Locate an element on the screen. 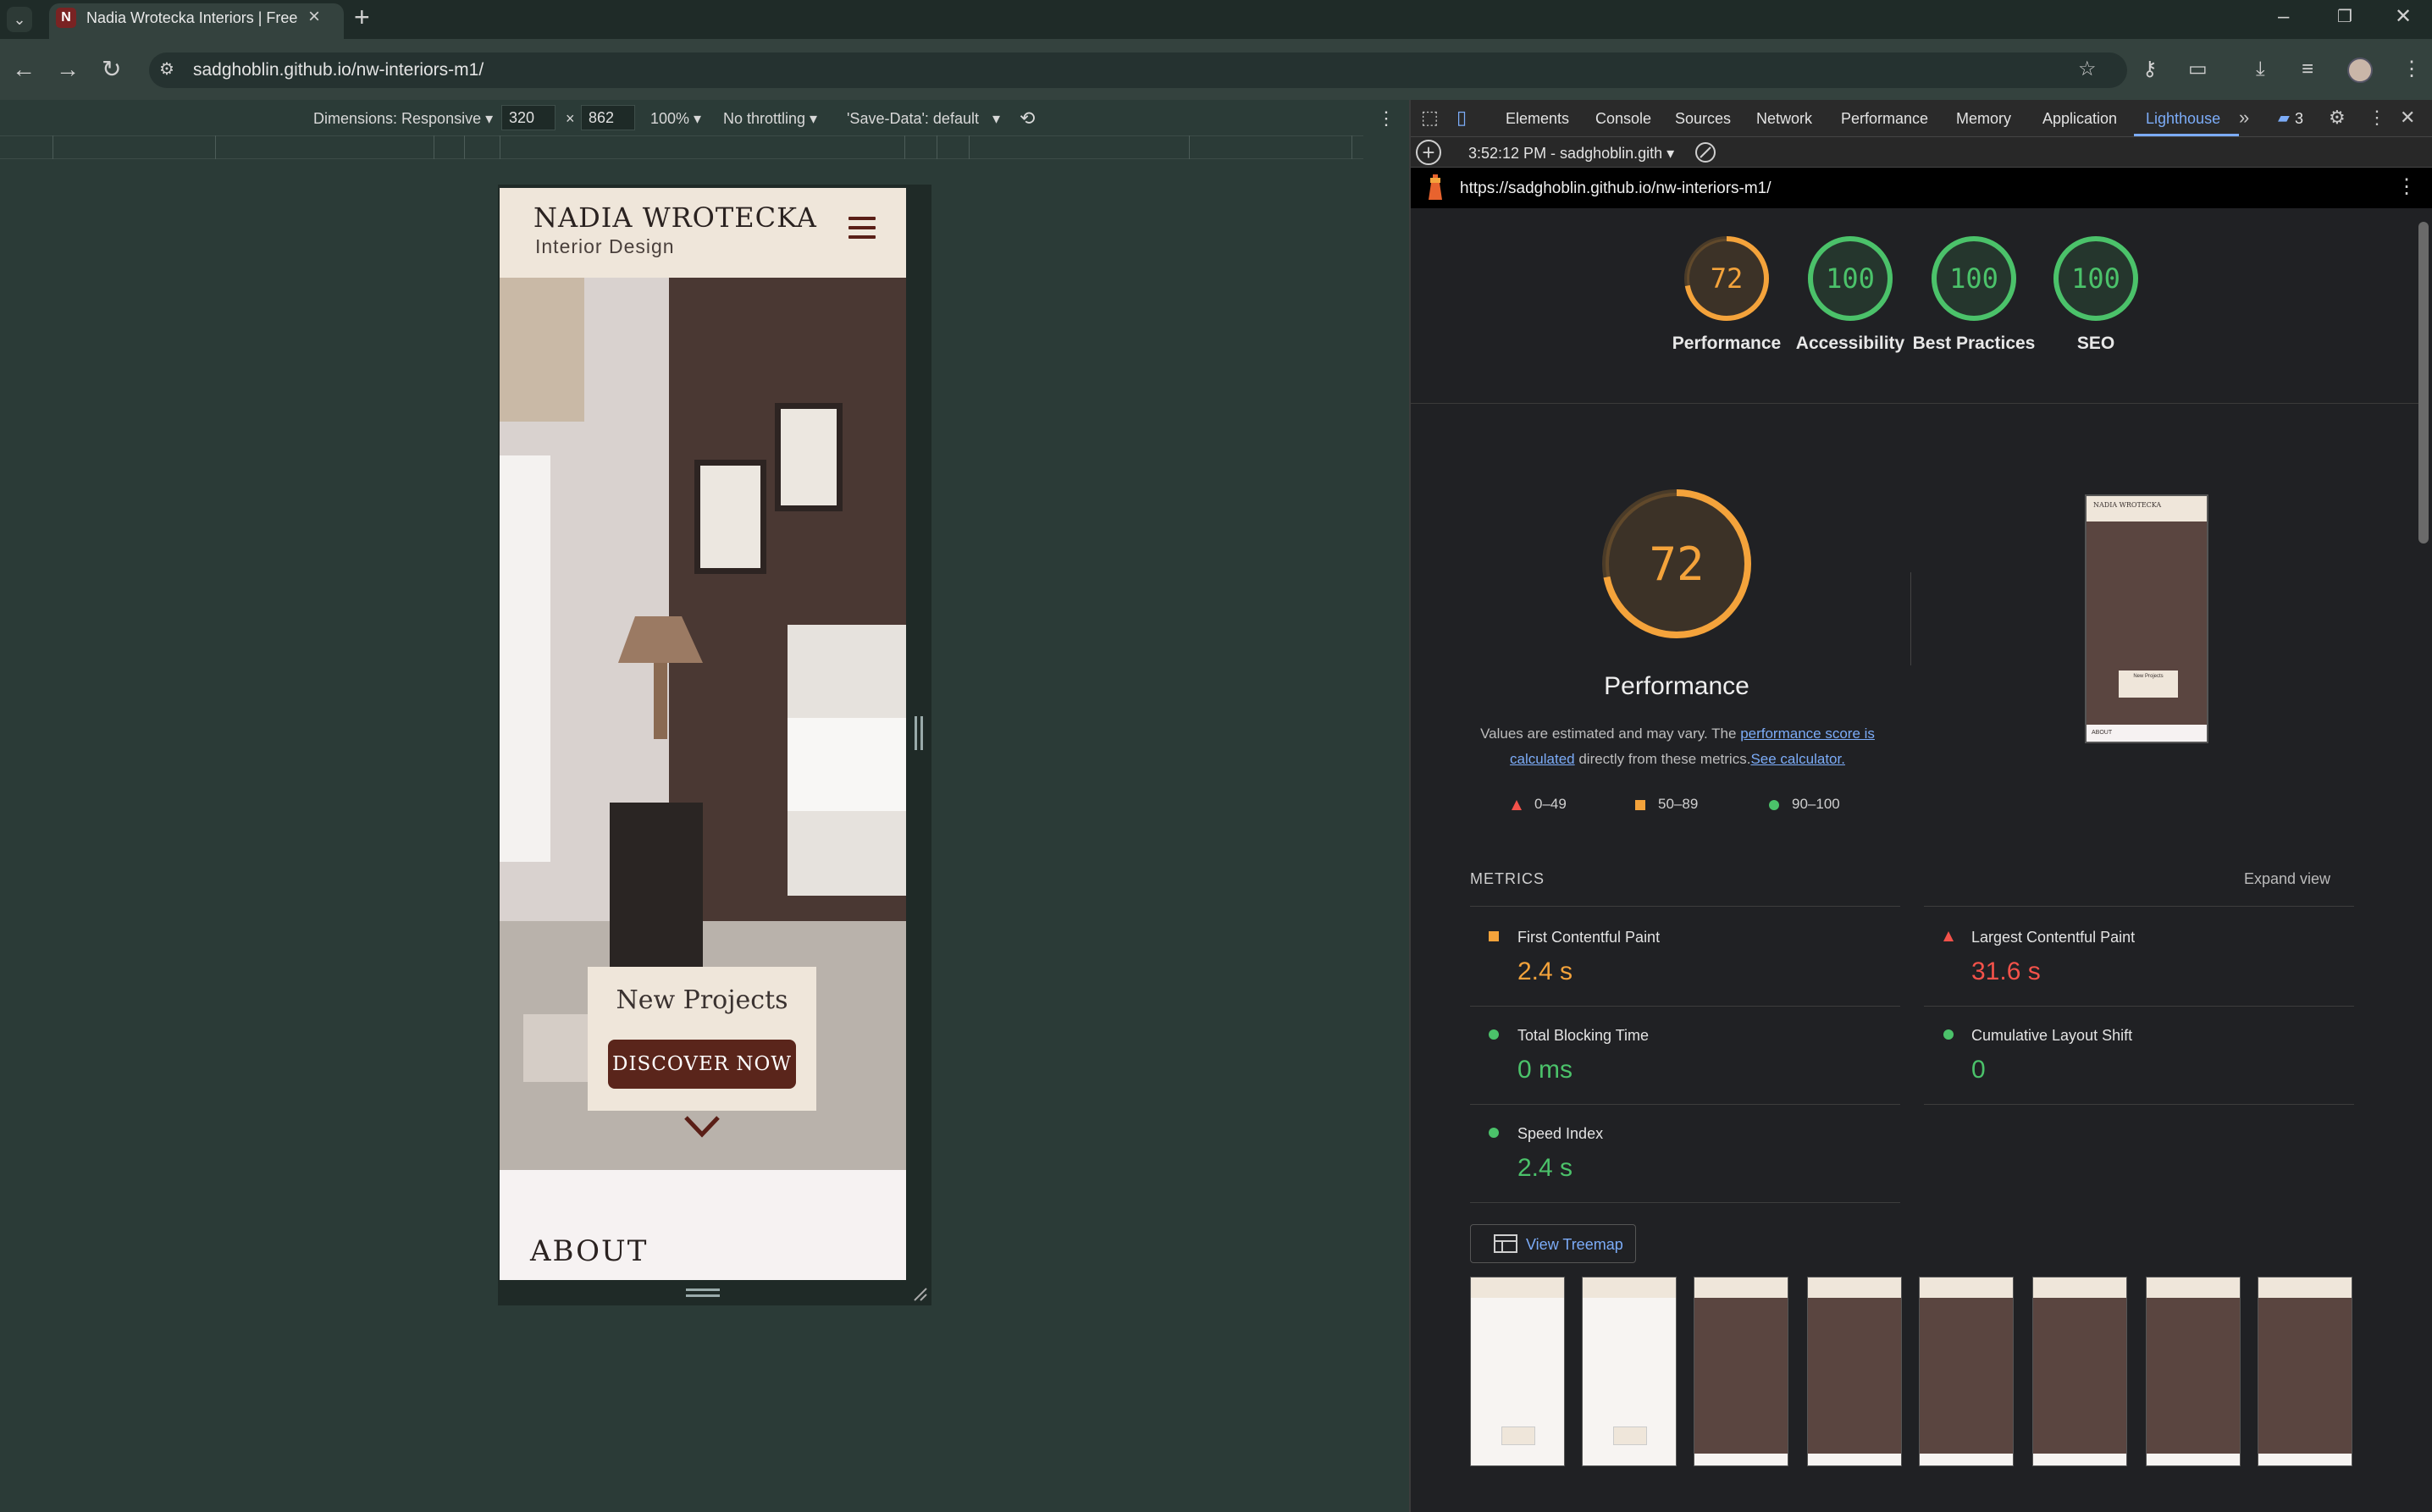 This screenshot has height=1512, width=2432. metric-label-lcp: Largest Contentful Paint is located at coordinates (2053, 937).